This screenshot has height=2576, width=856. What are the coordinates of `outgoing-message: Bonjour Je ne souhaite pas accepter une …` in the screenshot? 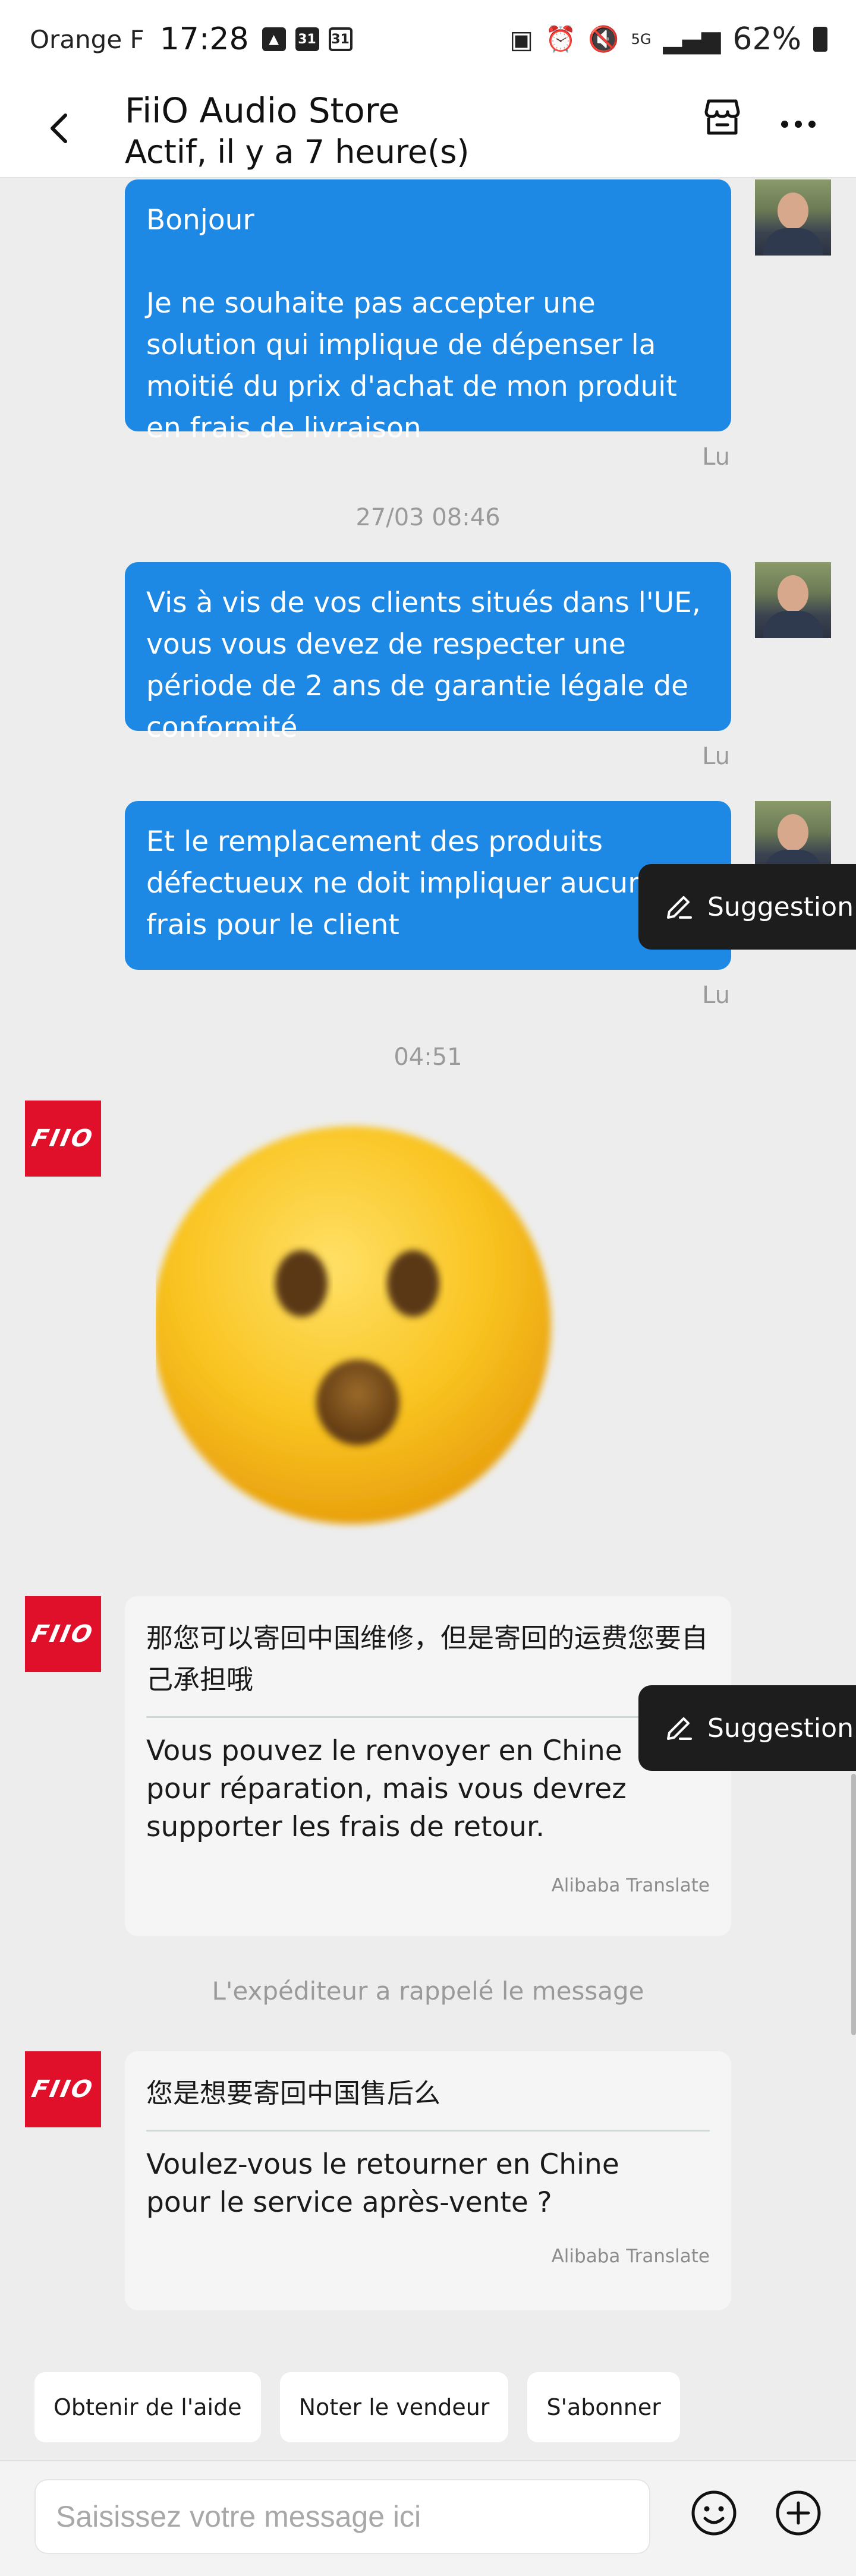 It's located at (428, 311).